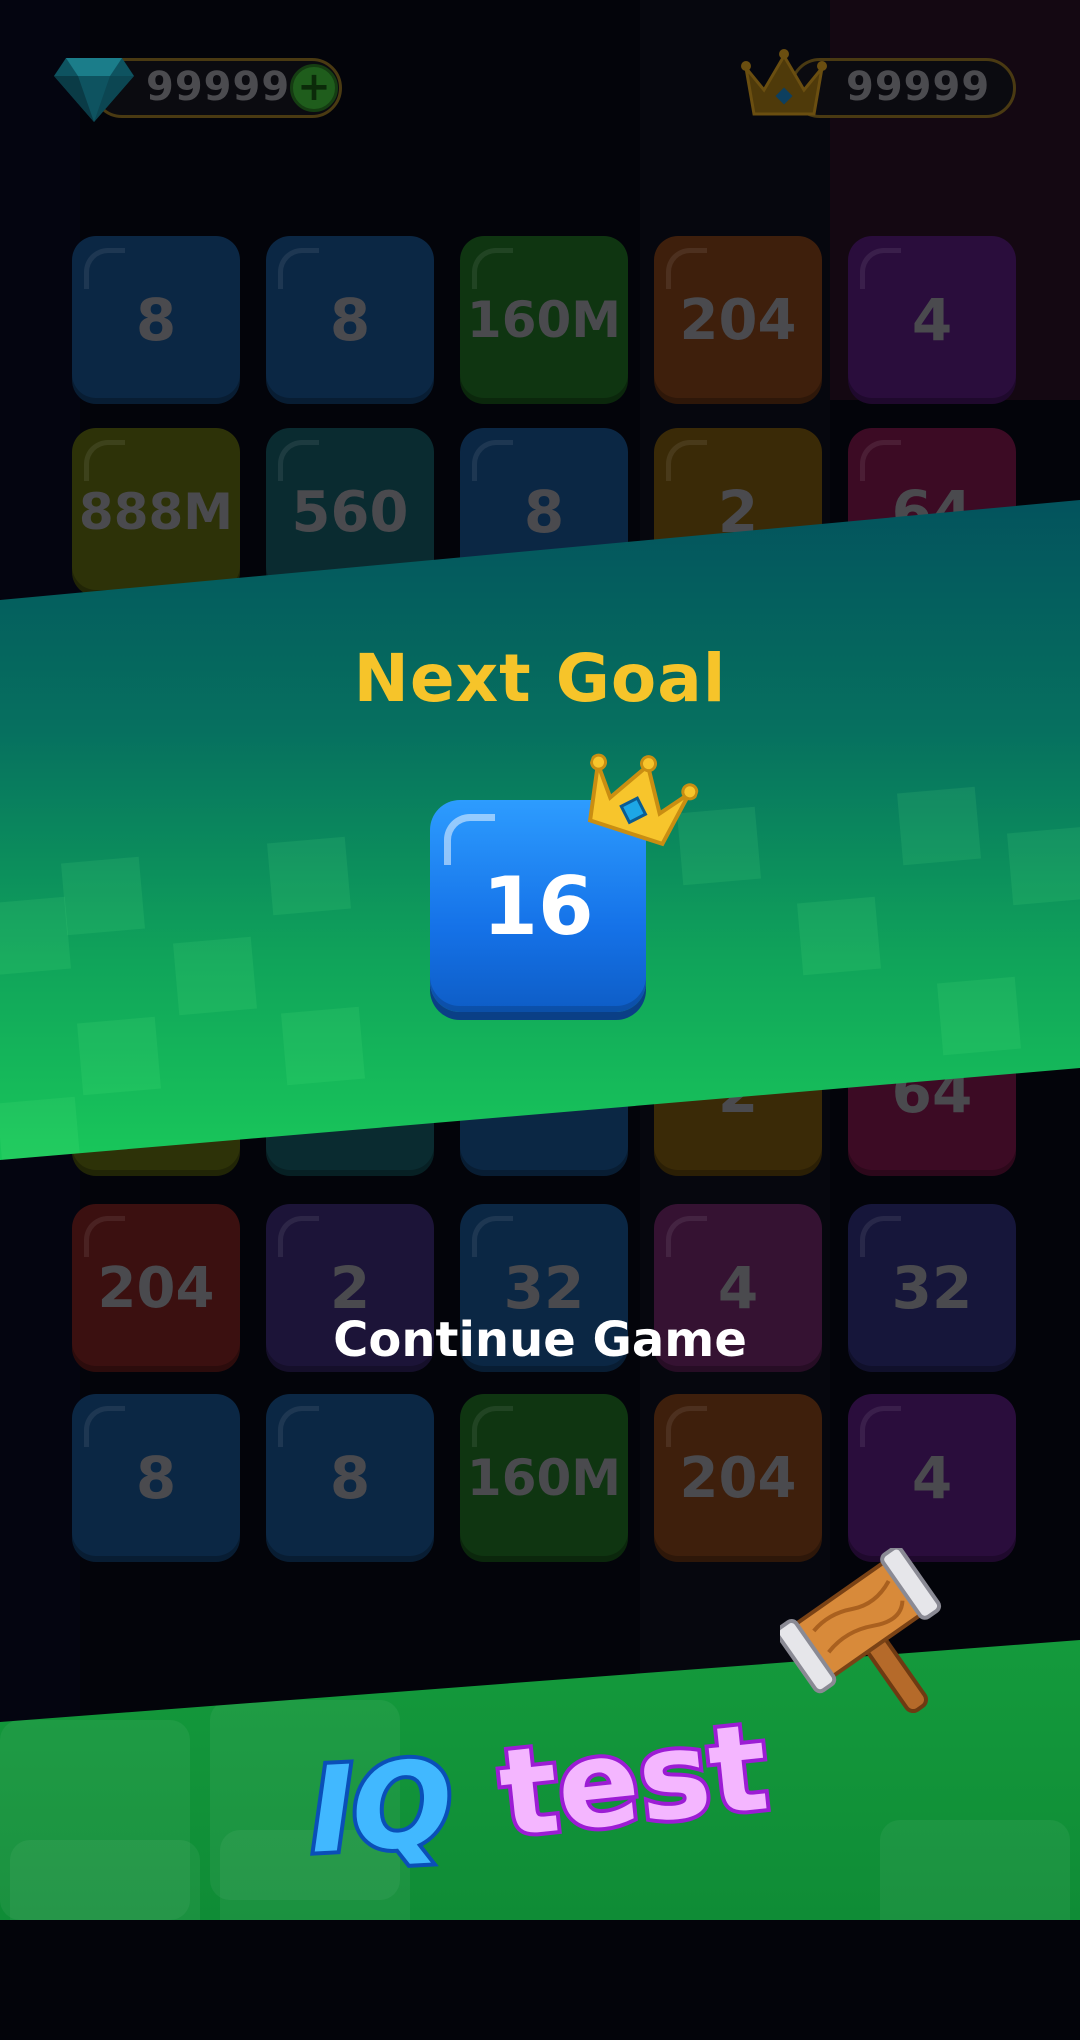 This screenshot has width=1080, height=2040. Describe the element at coordinates (861, 1631) in the screenshot. I see `hammer-icon` at that location.